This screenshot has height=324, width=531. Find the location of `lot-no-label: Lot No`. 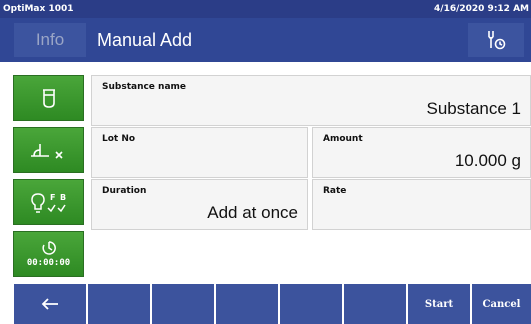

lot-no-label: Lot No is located at coordinates (119, 139).